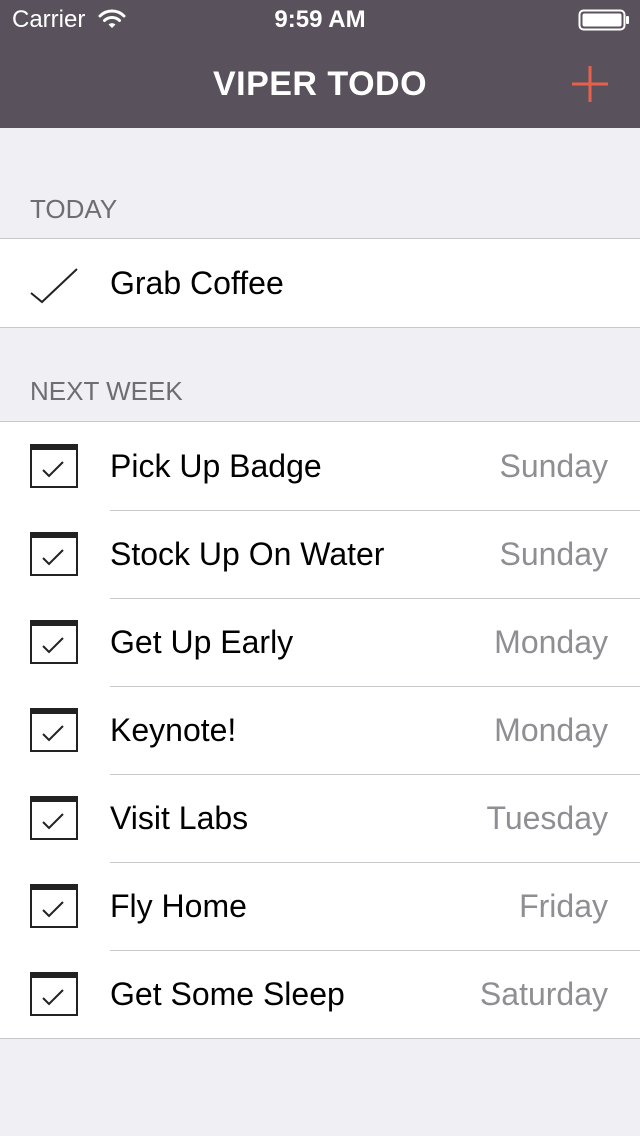 The image size is (640, 1136). I want to click on item-title: Get Some Sleep, so click(227, 994).